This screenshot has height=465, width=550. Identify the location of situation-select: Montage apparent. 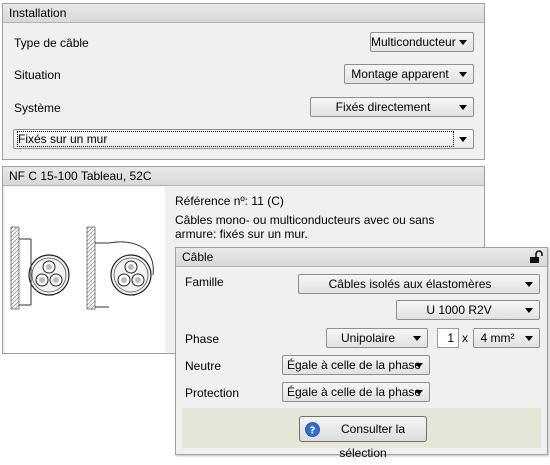
(409, 74).